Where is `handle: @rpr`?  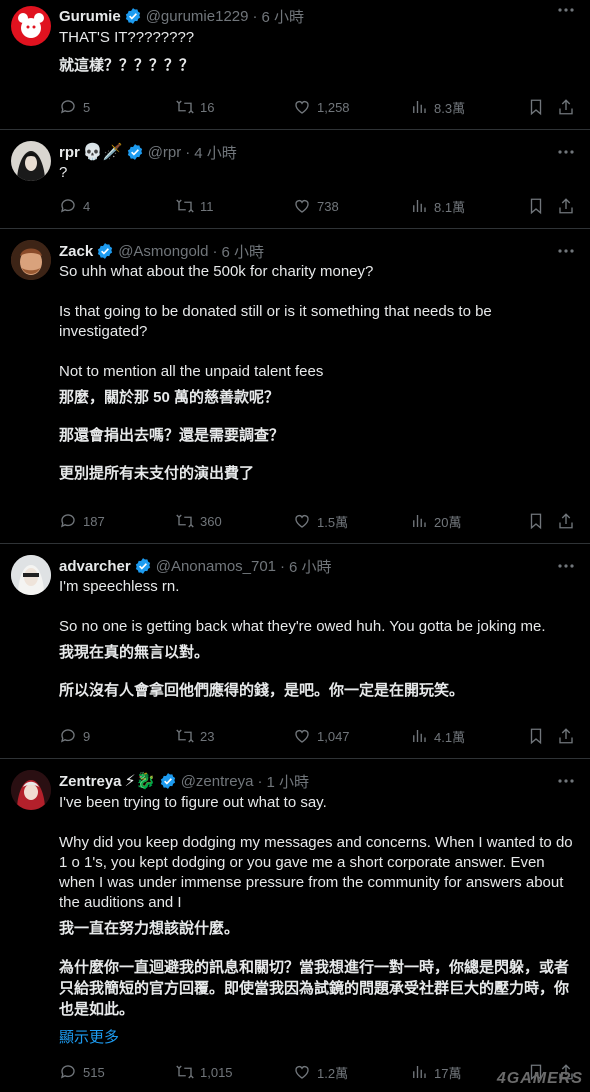 handle: @rpr is located at coordinates (165, 152).